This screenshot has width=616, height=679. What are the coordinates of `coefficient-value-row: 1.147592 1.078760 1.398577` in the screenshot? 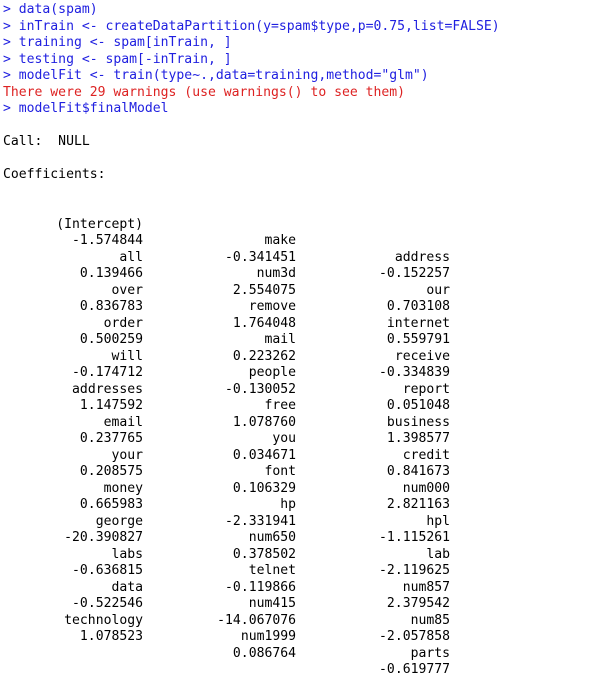 It's located at (309, 405).